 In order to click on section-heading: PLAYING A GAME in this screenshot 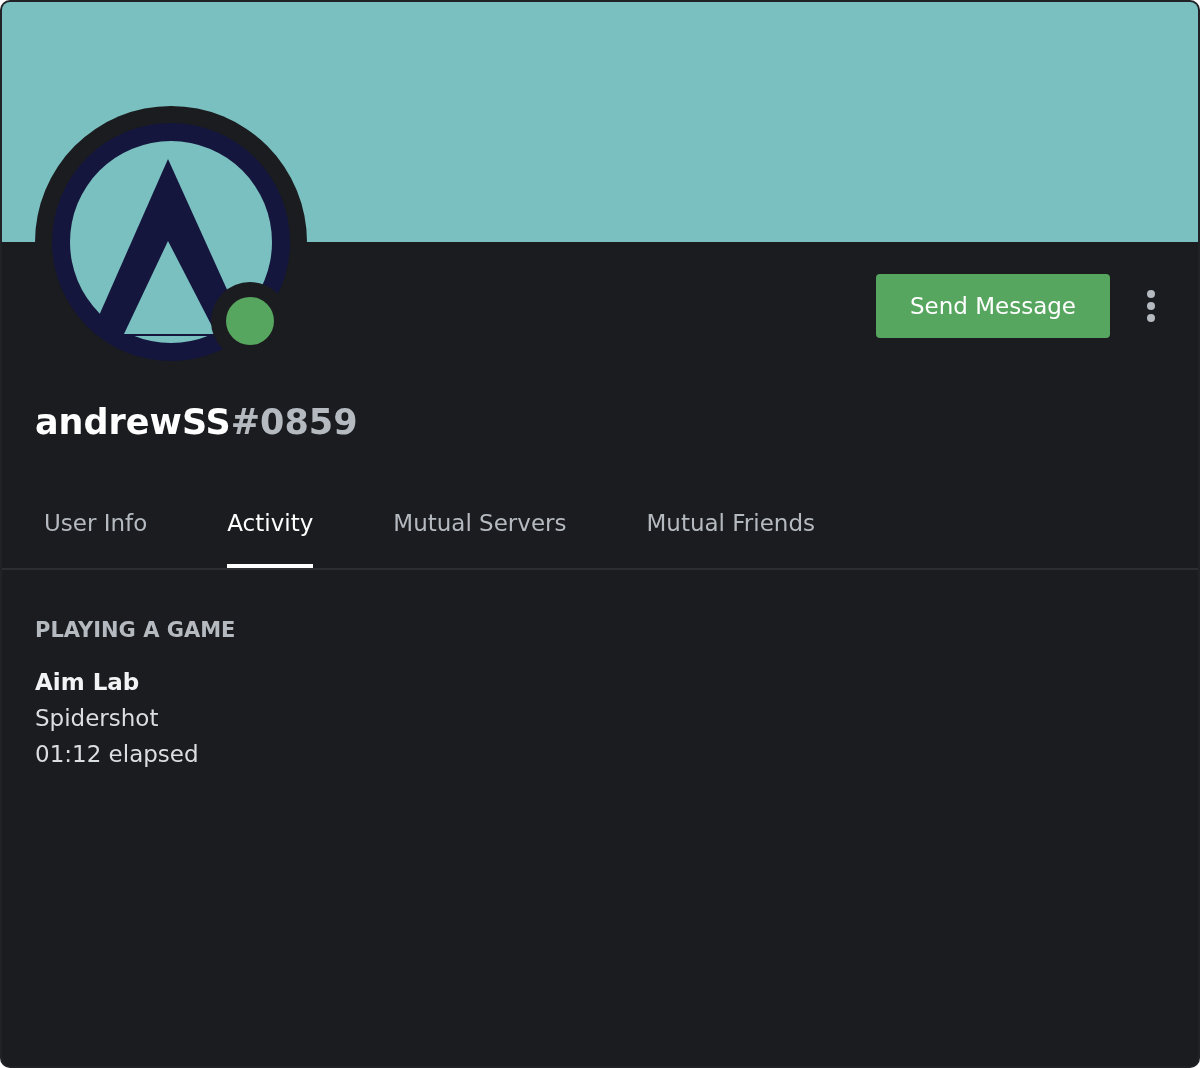, I will do `click(136, 630)`.